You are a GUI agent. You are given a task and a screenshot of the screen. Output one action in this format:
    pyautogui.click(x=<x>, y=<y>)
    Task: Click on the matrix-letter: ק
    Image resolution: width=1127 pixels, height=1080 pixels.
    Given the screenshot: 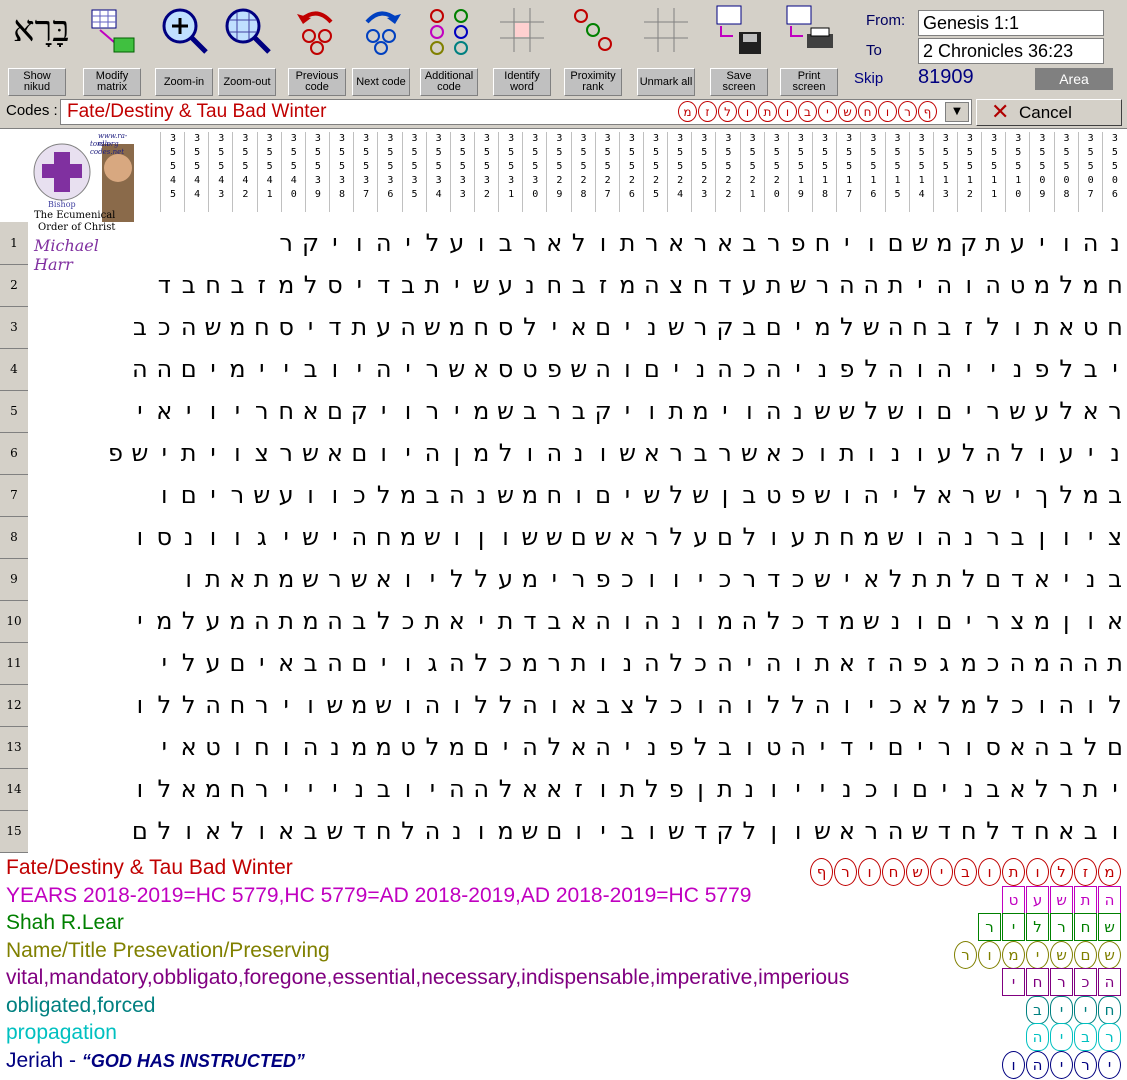 What is the action you would take?
    pyautogui.click(x=359, y=411)
    